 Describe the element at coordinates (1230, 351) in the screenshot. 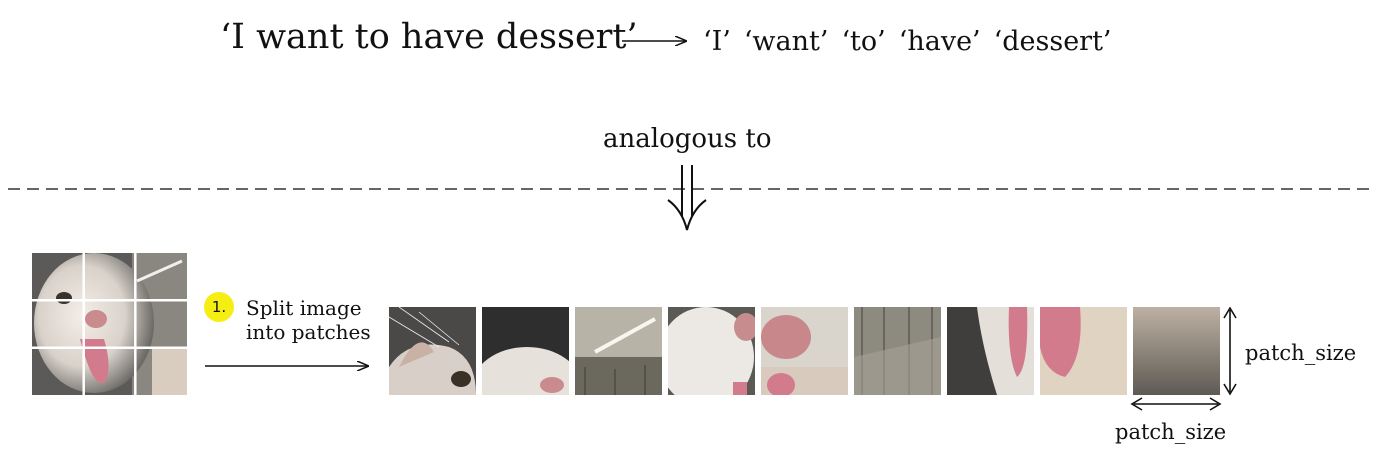

I see `patch-size-vertical-arrow` at that location.